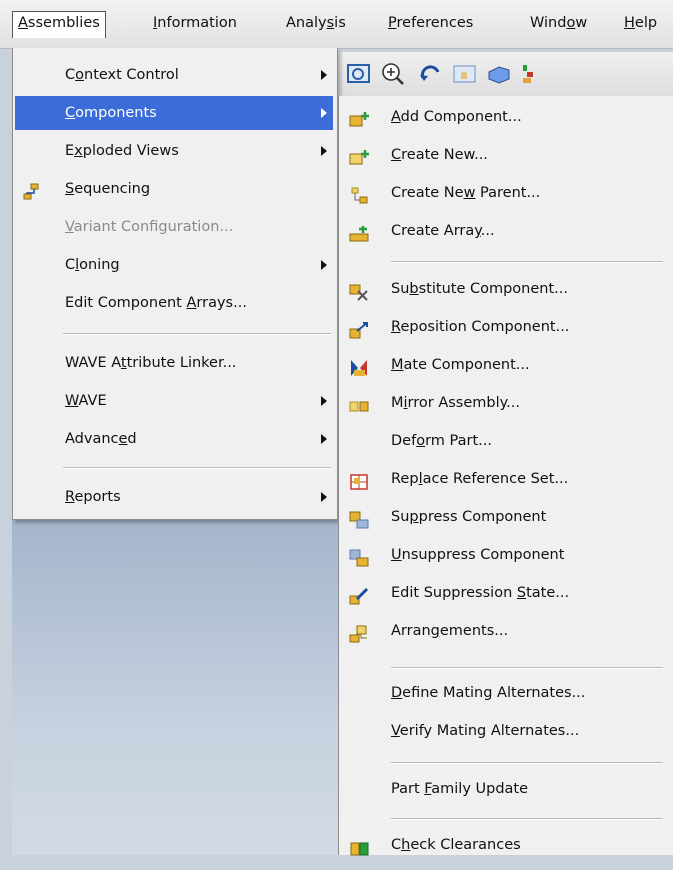 The image size is (673, 870). Describe the element at coordinates (359, 74) in the screenshot. I see `fit-view-icon` at that location.